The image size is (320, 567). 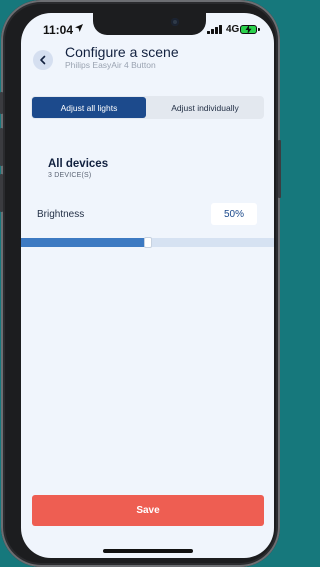 What do you see at coordinates (214, 29) in the screenshot?
I see `signal-bars-icon` at bounding box center [214, 29].